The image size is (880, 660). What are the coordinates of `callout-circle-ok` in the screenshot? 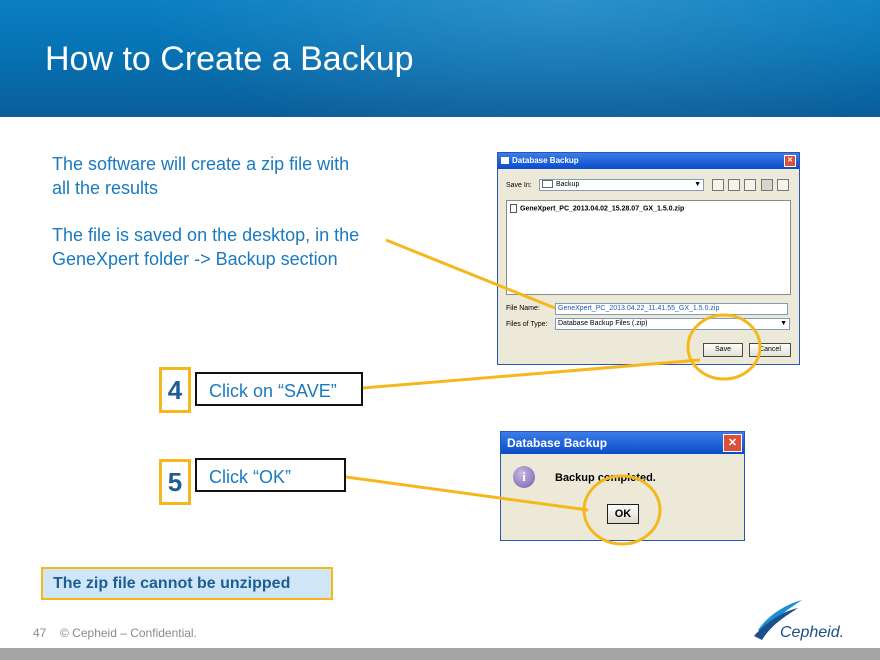 It's located at (622, 510).